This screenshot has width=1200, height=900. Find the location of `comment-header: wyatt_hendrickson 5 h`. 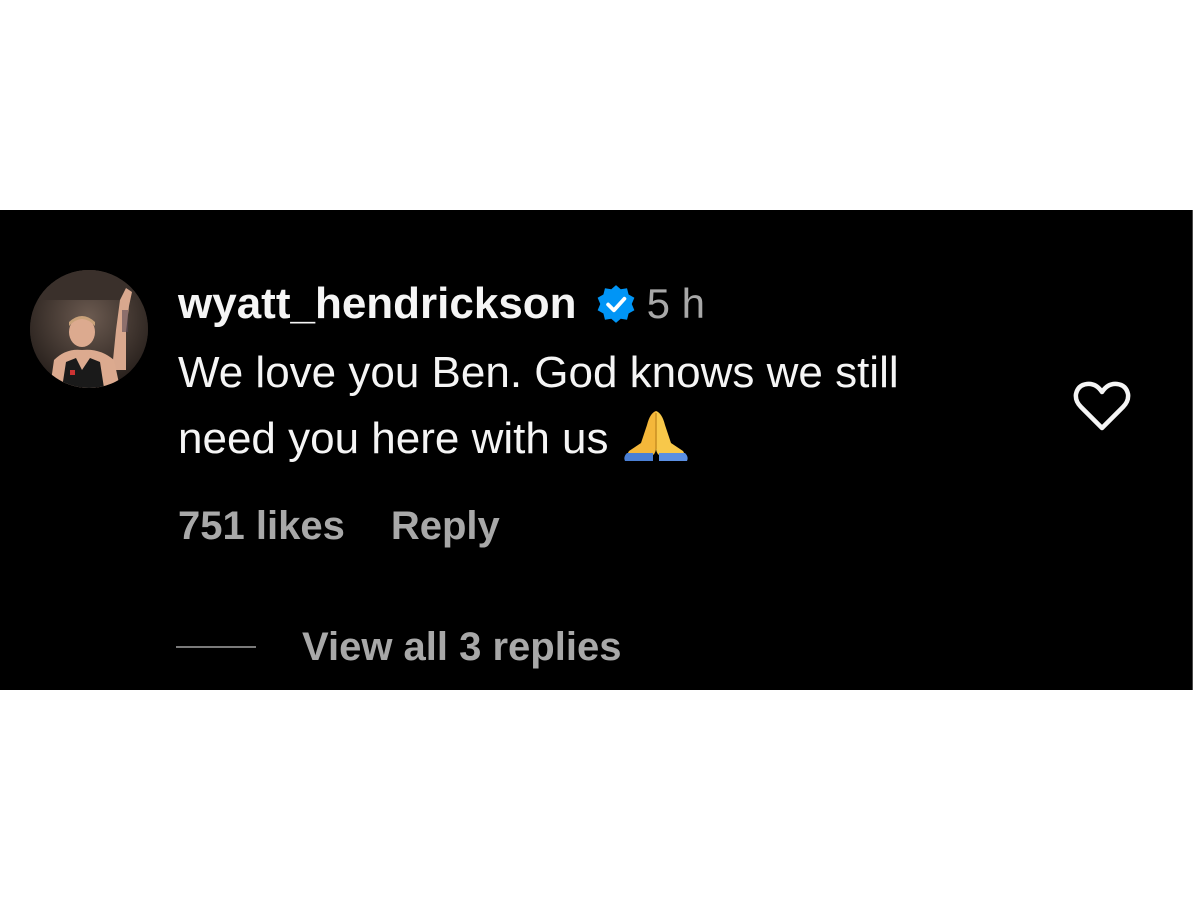

comment-header: wyatt_hendrickson 5 h is located at coordinates (441, 304).